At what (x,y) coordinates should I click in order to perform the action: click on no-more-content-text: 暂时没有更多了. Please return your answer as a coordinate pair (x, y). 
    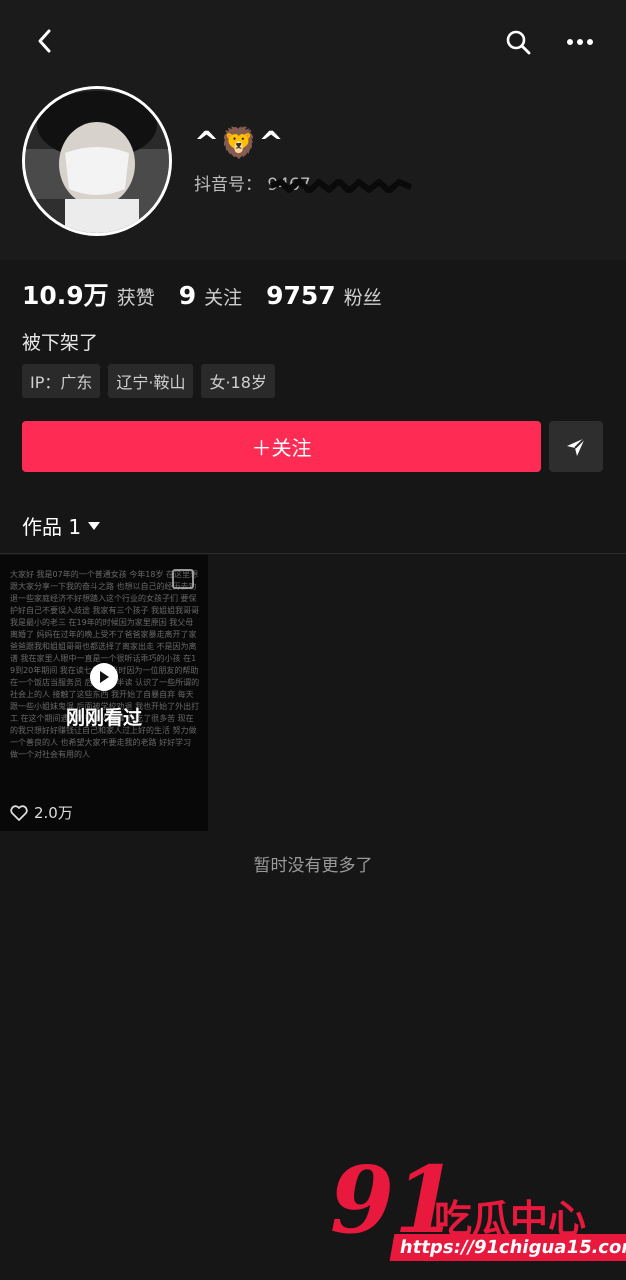
    Looking at the image, I should click on (313, 866).